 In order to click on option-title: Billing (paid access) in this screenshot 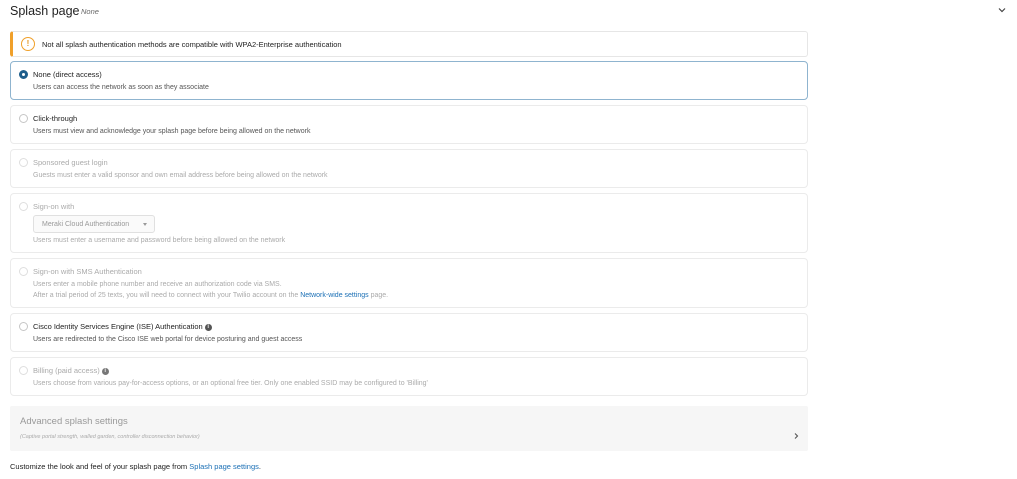, I will do `click(66, 370)`.